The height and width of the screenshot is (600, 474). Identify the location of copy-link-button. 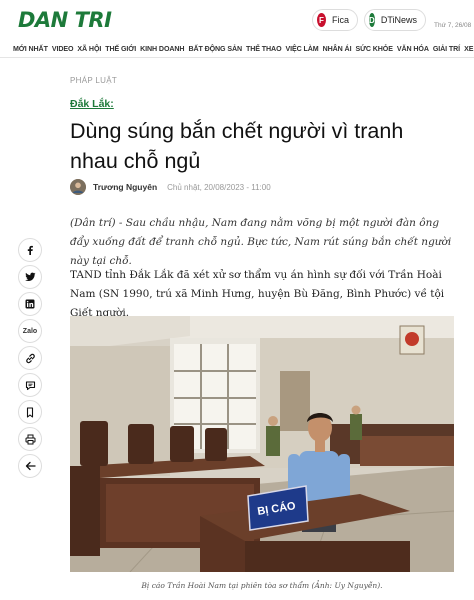
(30, 358).